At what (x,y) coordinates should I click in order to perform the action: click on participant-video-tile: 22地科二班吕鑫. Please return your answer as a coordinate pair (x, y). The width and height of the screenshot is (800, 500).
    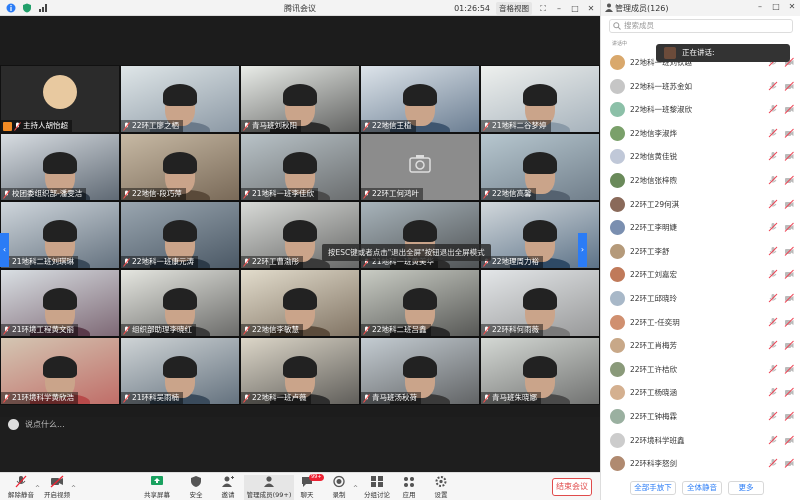
    Looking at the image, I should click on (420, 303).